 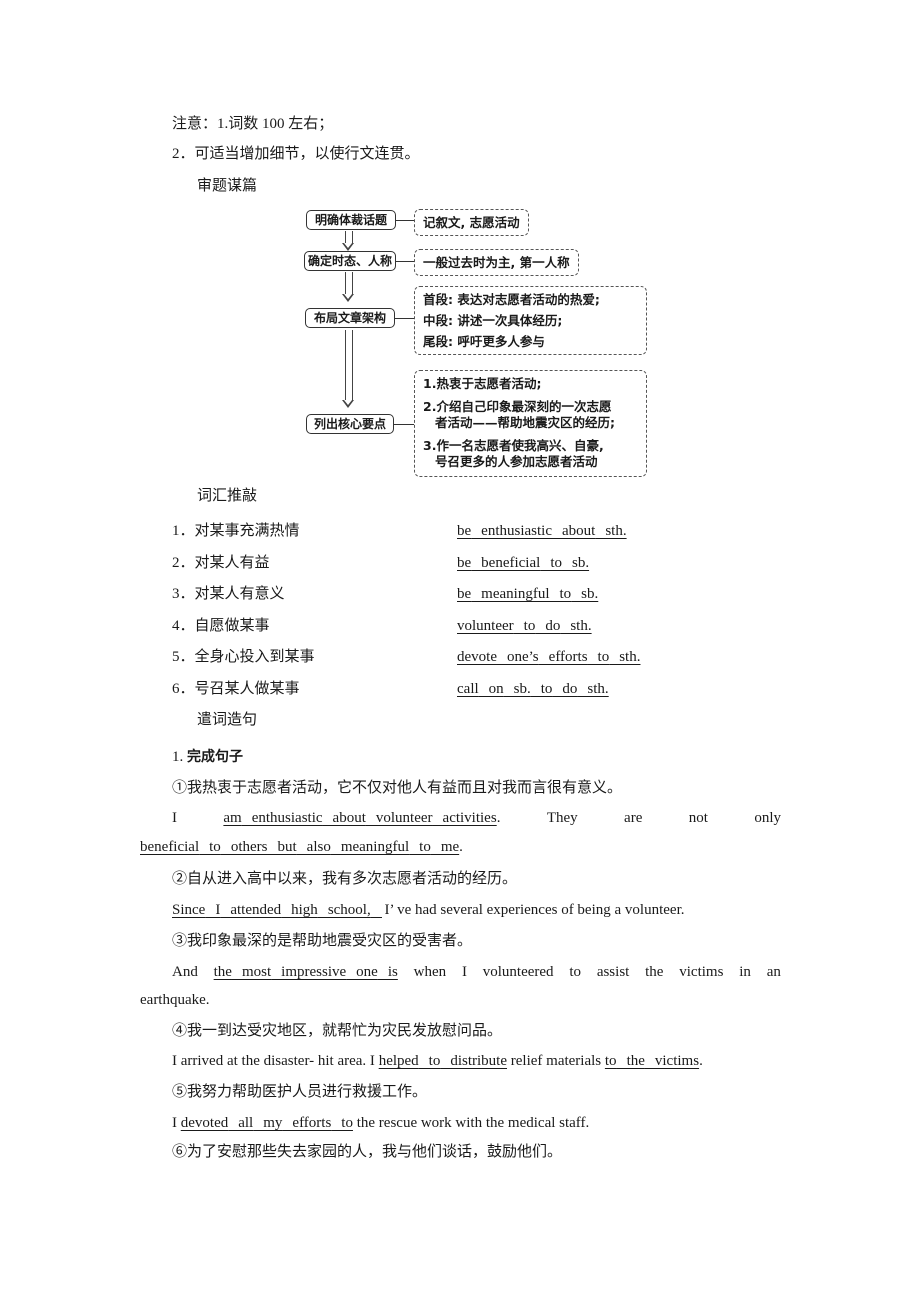 What do you see at coordinates (249, 847) in the screenshot?
I see `answer-word: others` at bounding box center [249, 847].